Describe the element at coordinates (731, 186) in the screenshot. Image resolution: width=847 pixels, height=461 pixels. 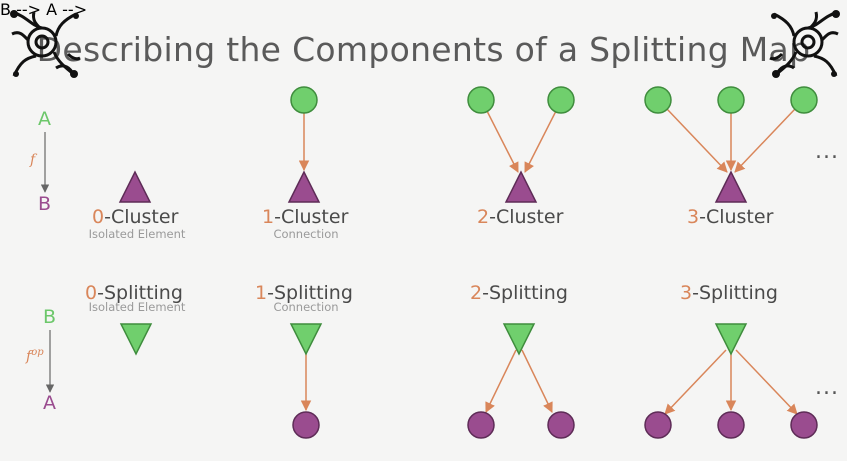
I see `cluster3-triangle` at that location.